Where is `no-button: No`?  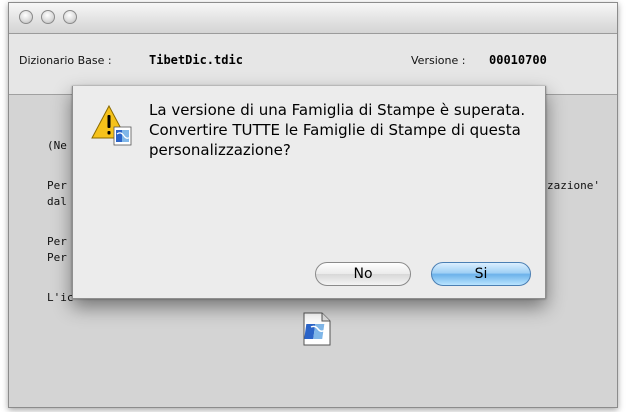 no-button: No is located at coordinates (363, 274).